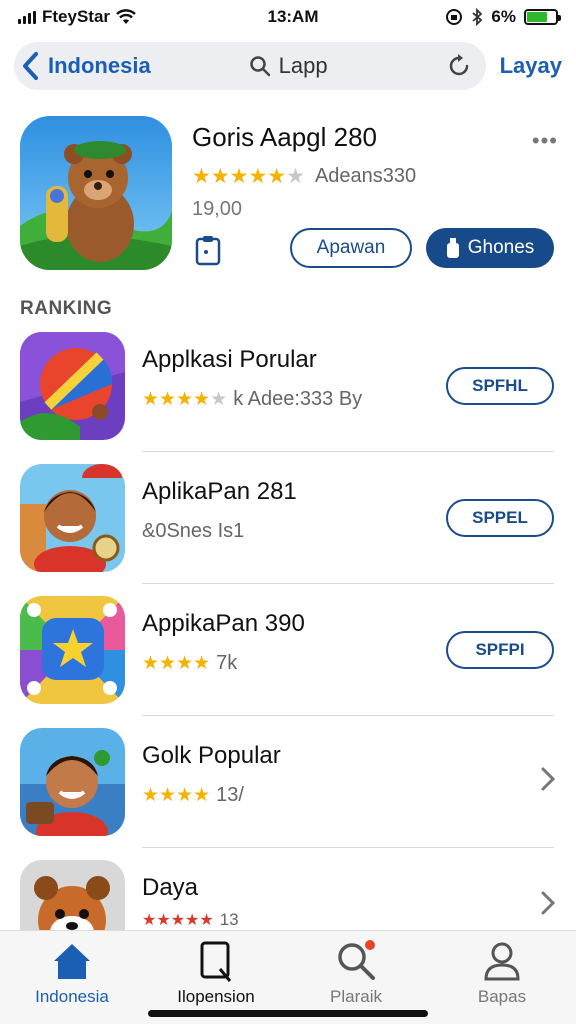  I want to click on book-icon, so click(216, 961).